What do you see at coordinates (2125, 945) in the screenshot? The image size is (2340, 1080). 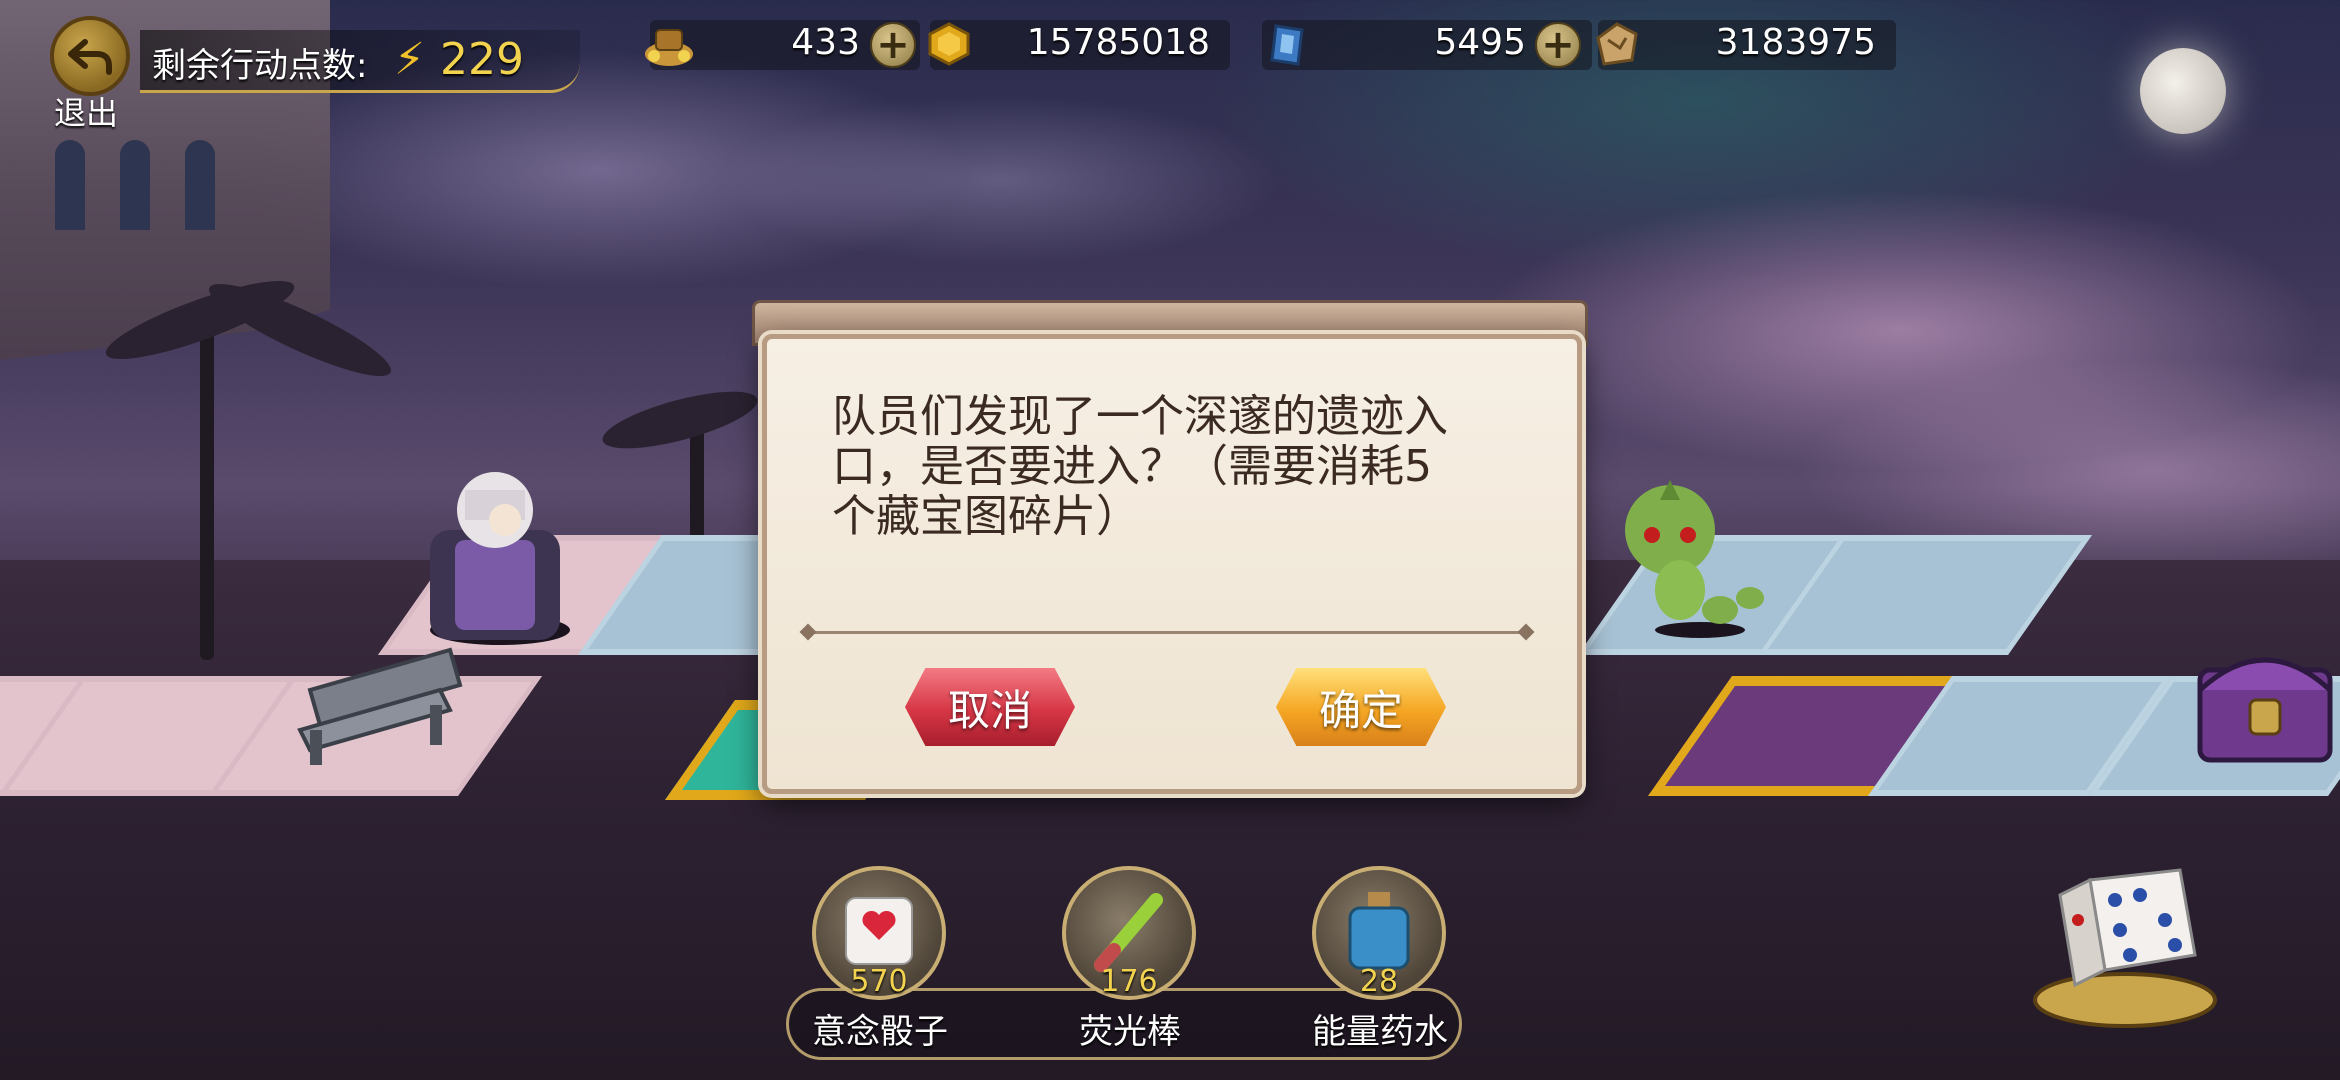 I see `roll-dice-button` at bounding box center [2125, 945].